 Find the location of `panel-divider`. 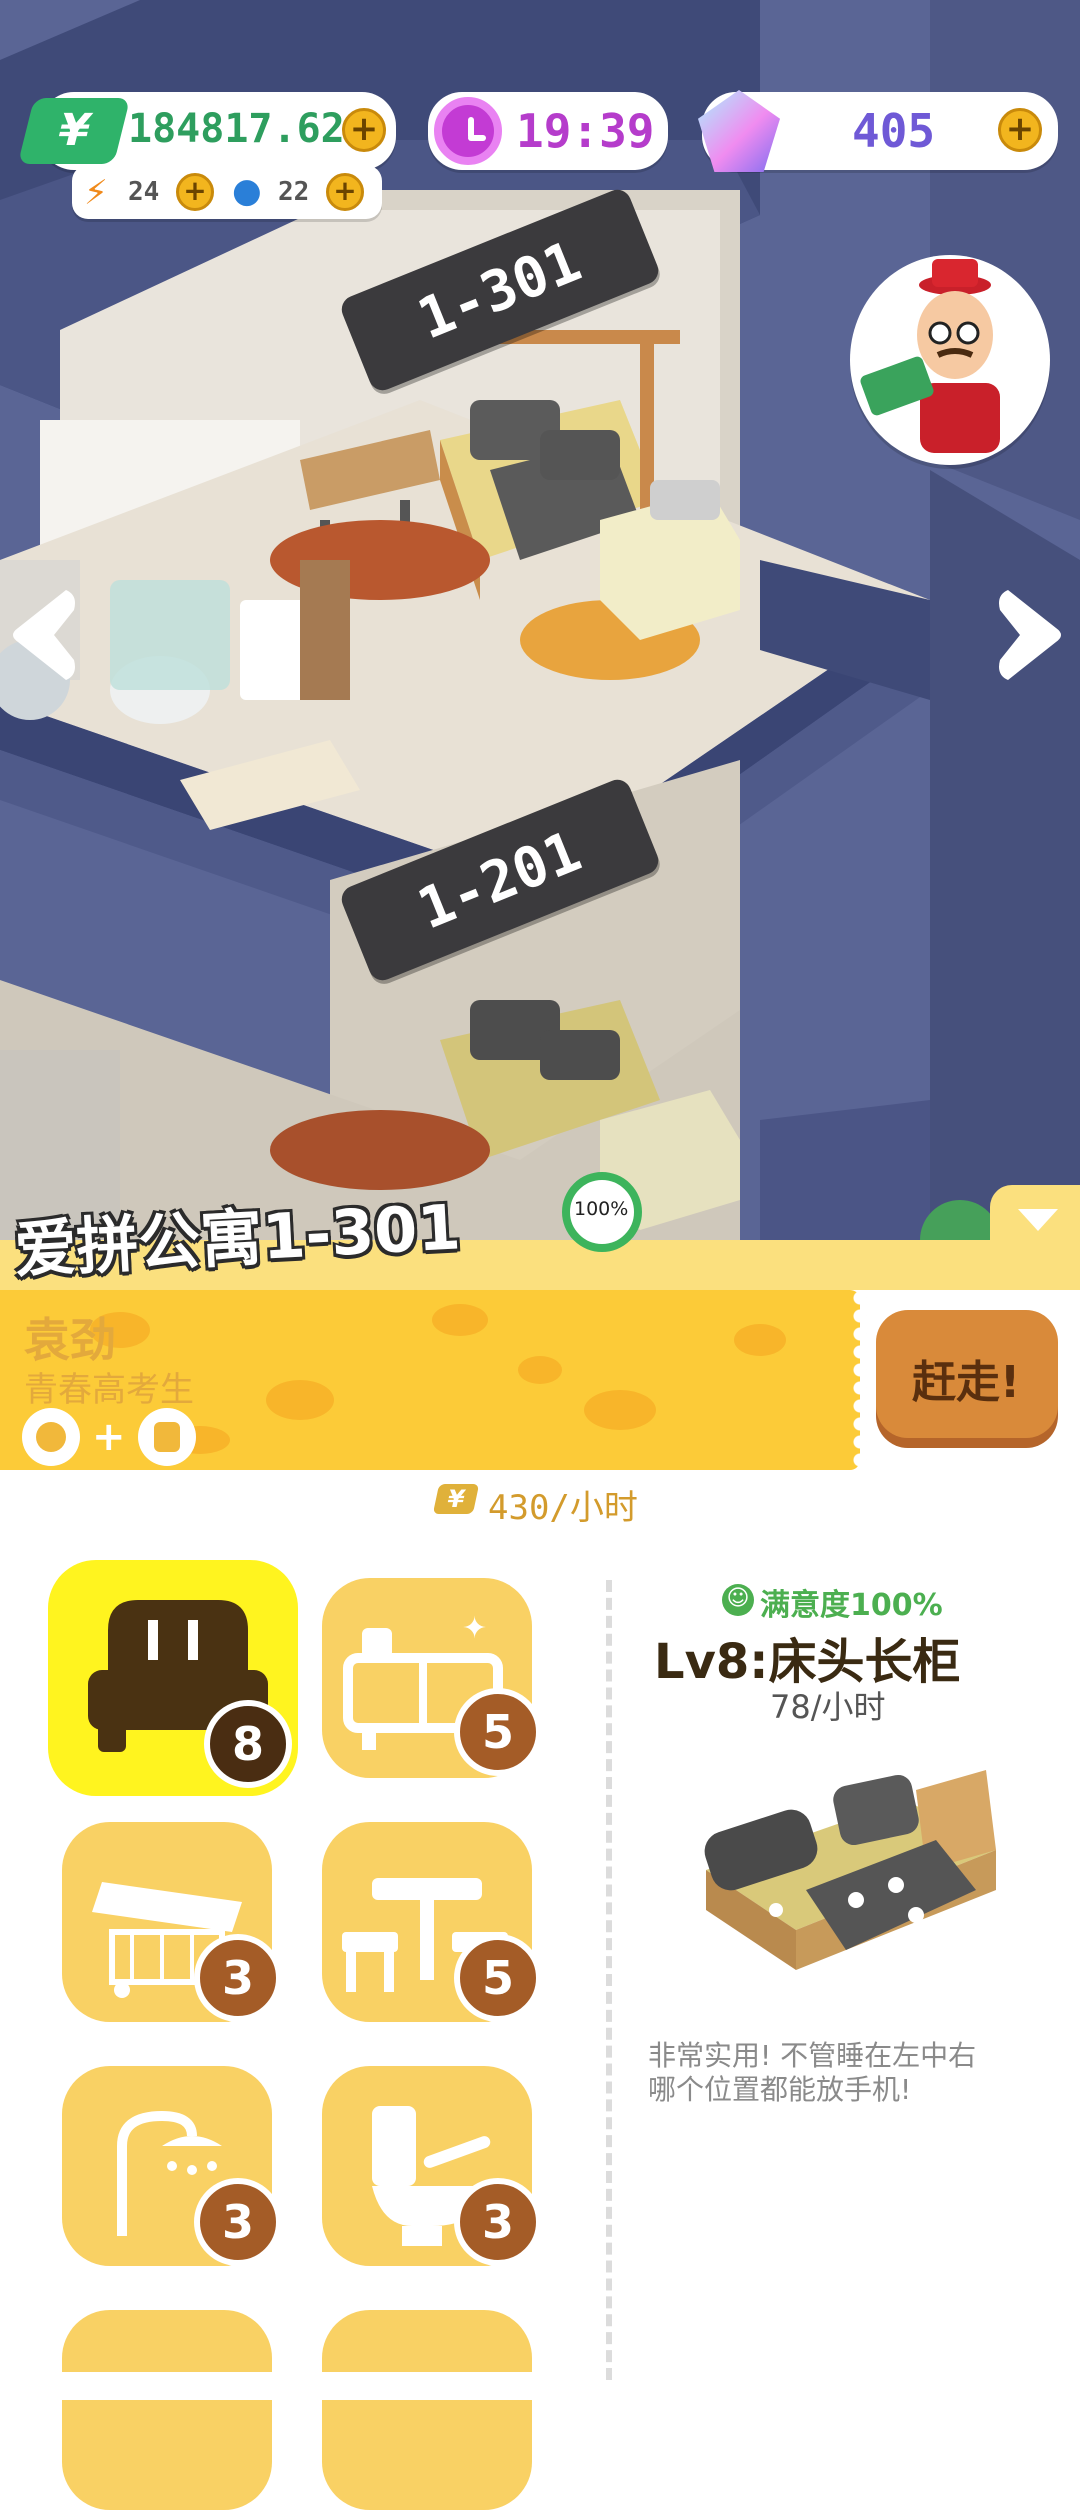

panel-divider is located at coordinates (609, 1980).